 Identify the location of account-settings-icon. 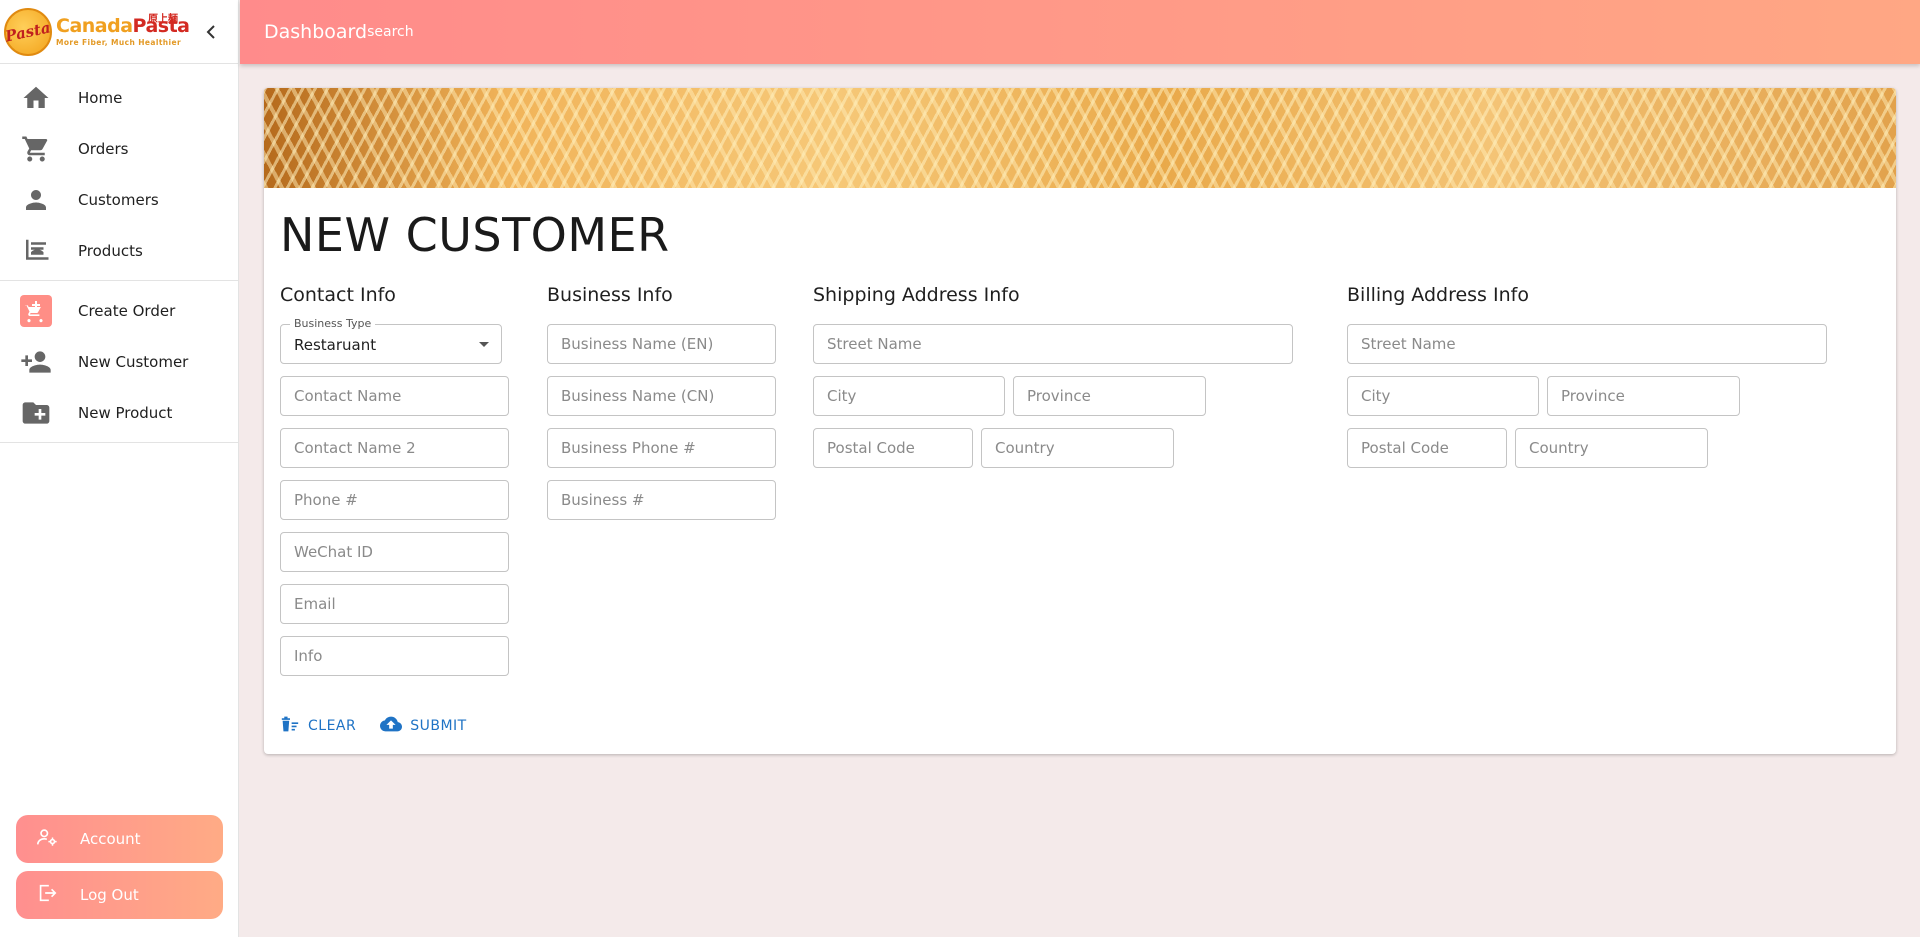
(47, 839).